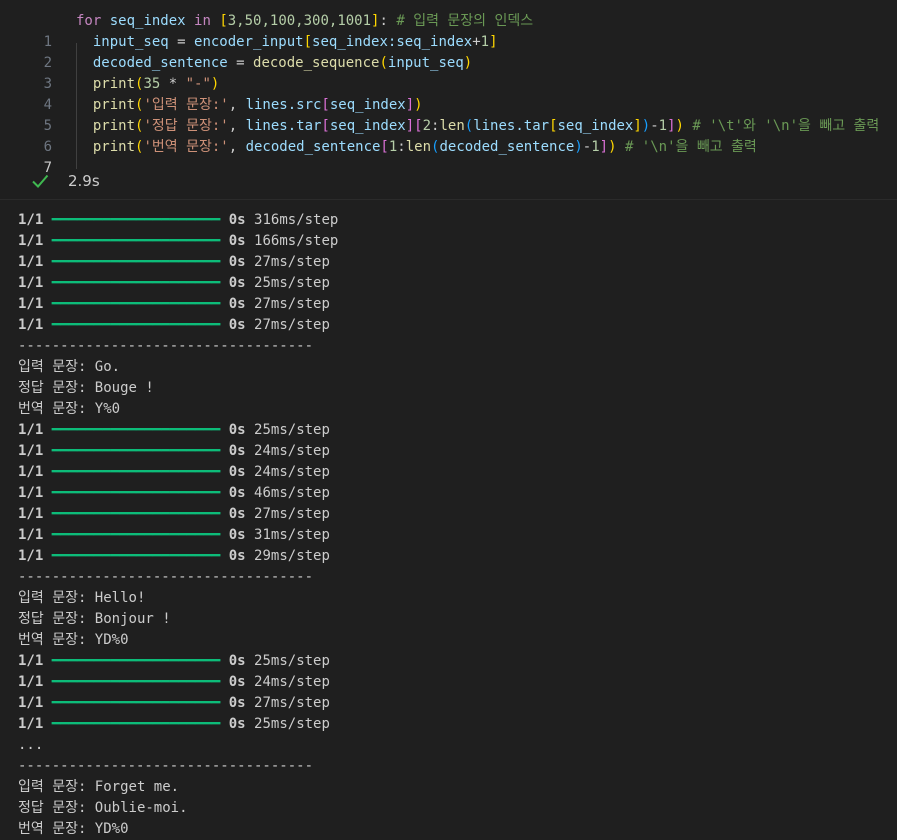  What do you see at coordinates (448, 304) in the screenshot?
I see `progress-line: 1/1 ━━━━━━━━━━━━━━━━━━━━ 0s 27ms/step` at bounding box center [448, 304].